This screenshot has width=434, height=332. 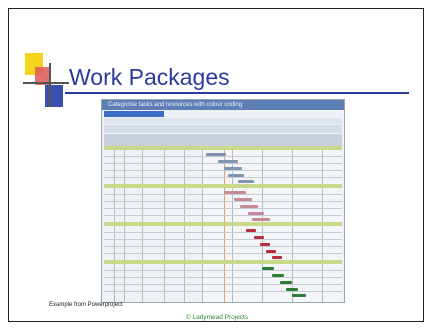 I want to click on title-underline, so click(x=237, y=93).